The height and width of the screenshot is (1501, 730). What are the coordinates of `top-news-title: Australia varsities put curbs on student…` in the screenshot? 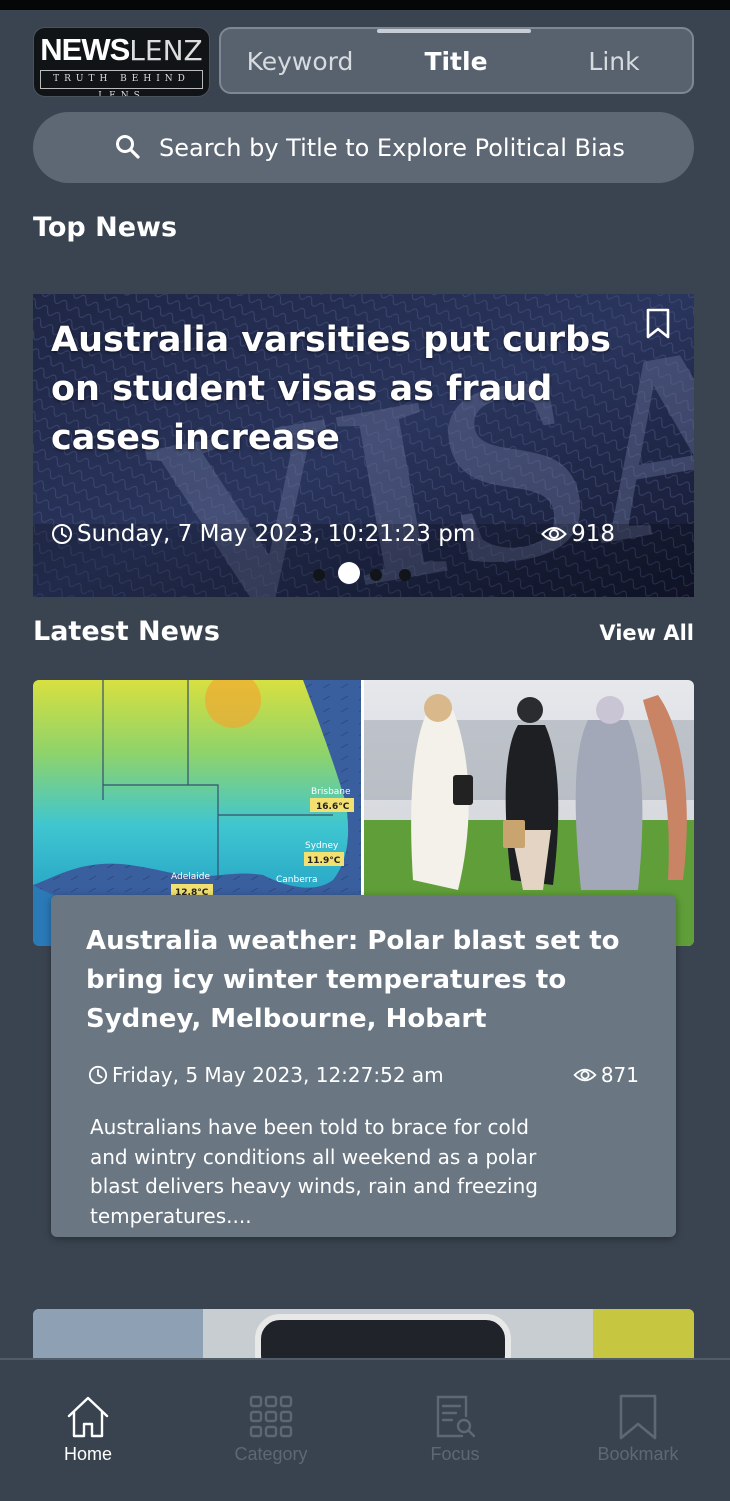 It's located at (331, 389).